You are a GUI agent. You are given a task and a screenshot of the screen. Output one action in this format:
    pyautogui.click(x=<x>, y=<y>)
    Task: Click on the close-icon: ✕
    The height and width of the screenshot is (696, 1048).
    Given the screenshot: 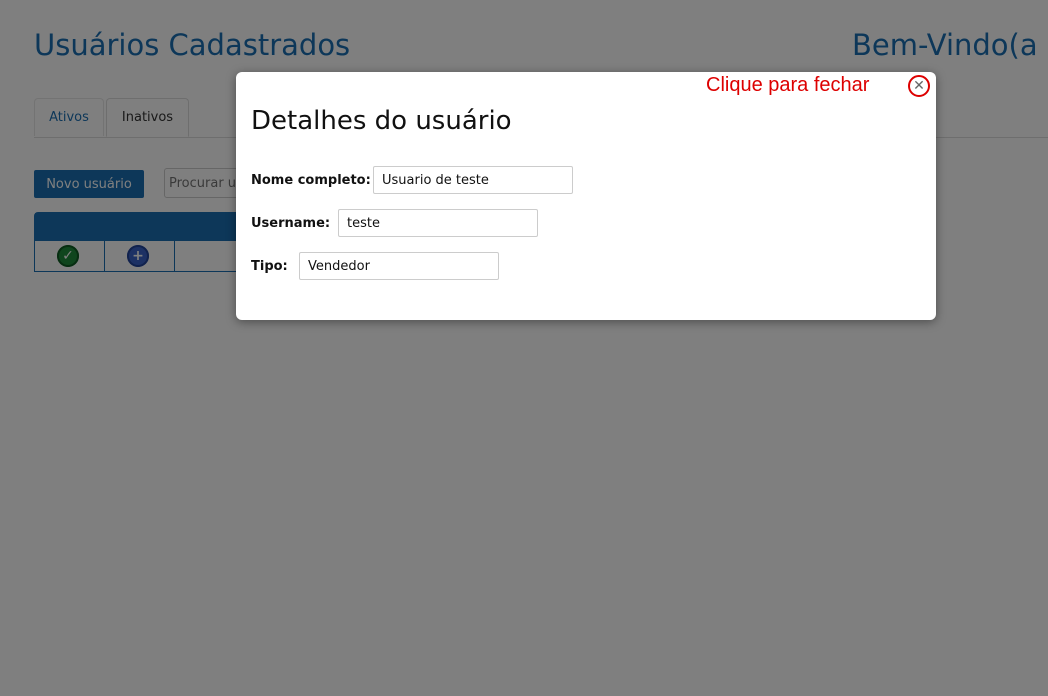 What is the action you would take?
    pyautogui.click(x=919, y=86)
    